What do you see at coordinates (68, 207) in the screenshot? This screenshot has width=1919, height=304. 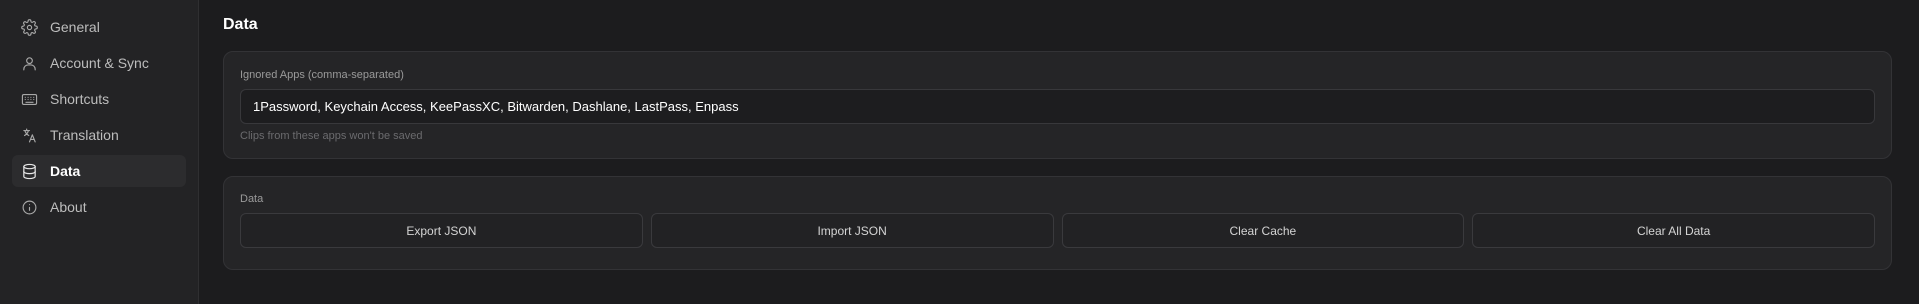 I see `sidebar-item-label: About` at bounding box center [68, 207].